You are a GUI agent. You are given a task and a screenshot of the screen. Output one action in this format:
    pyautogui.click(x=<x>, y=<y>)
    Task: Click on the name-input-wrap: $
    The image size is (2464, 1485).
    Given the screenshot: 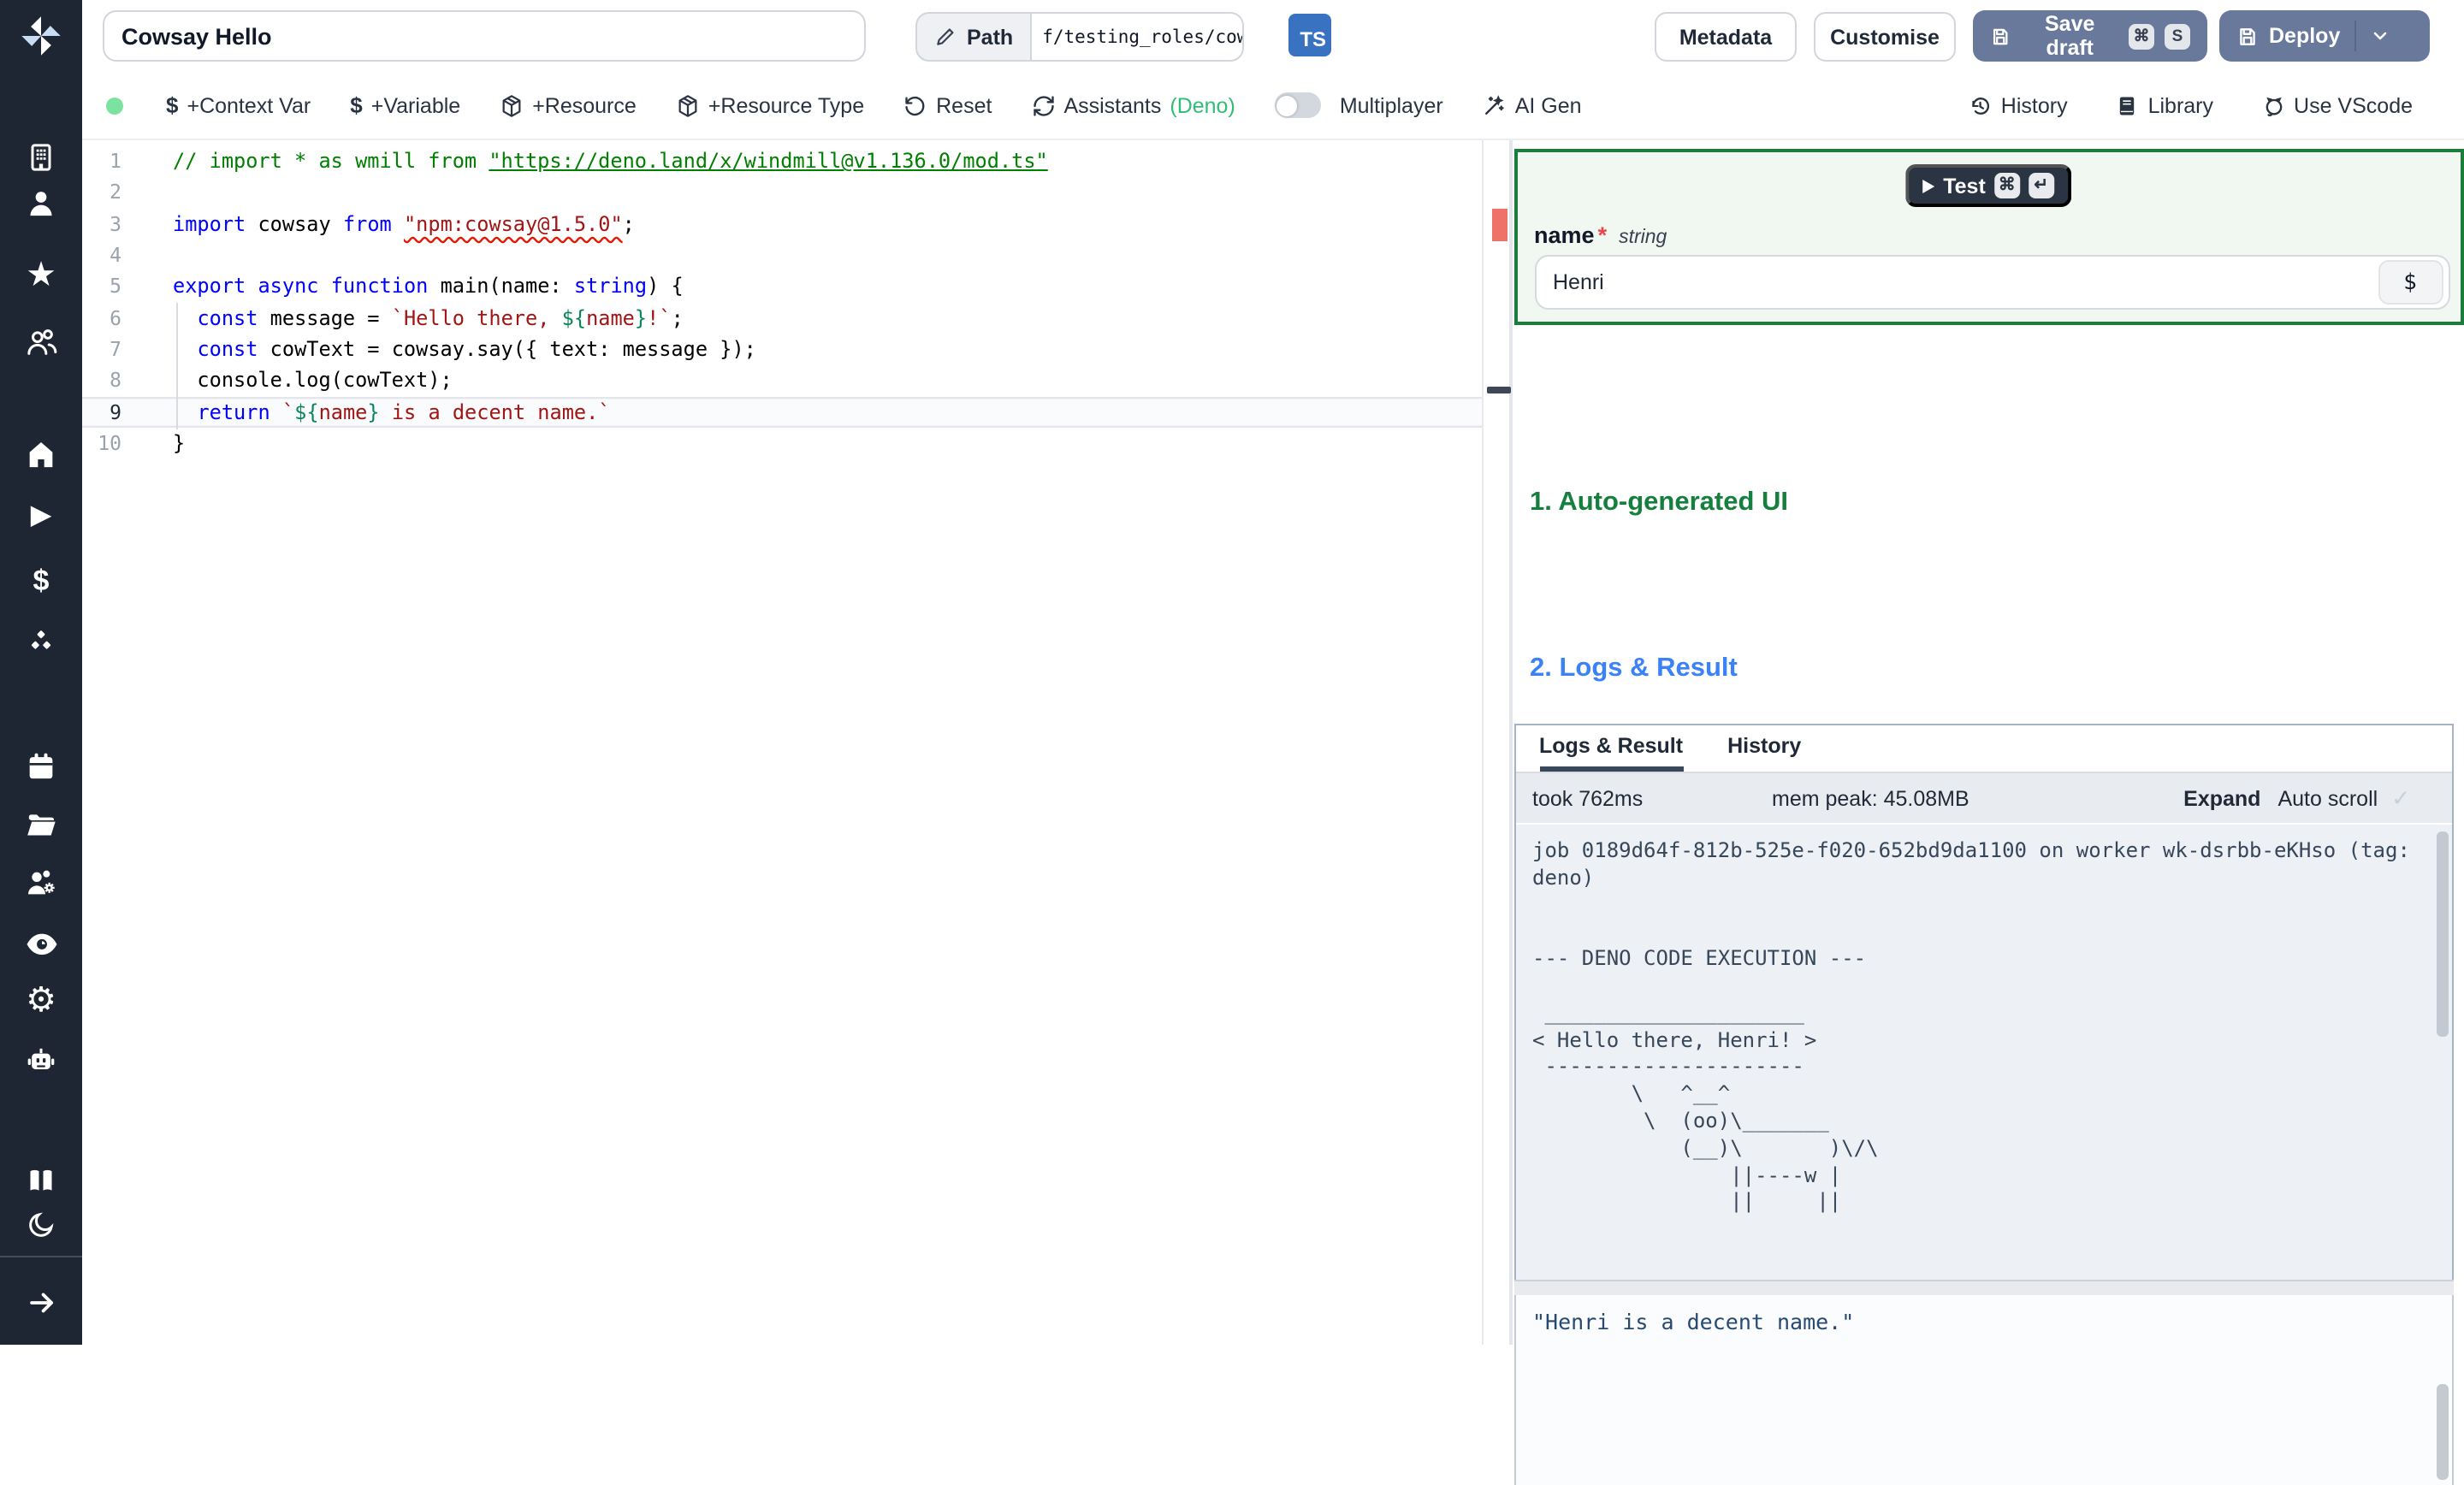 What is the action you would take?
    pyautogui.click(x=1991, y=282)
    